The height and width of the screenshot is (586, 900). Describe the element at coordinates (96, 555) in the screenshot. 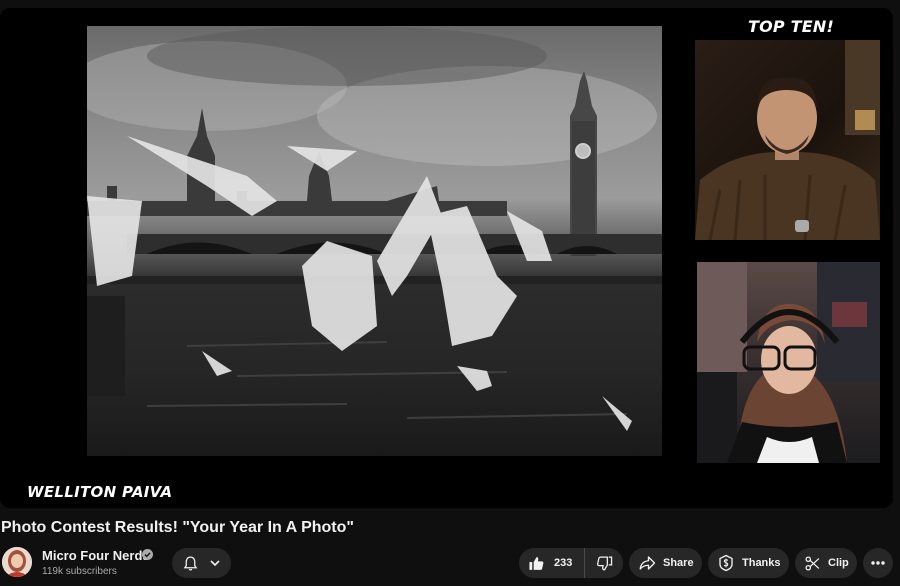

I see `channel-name: Micro Four Nerds` at that location.